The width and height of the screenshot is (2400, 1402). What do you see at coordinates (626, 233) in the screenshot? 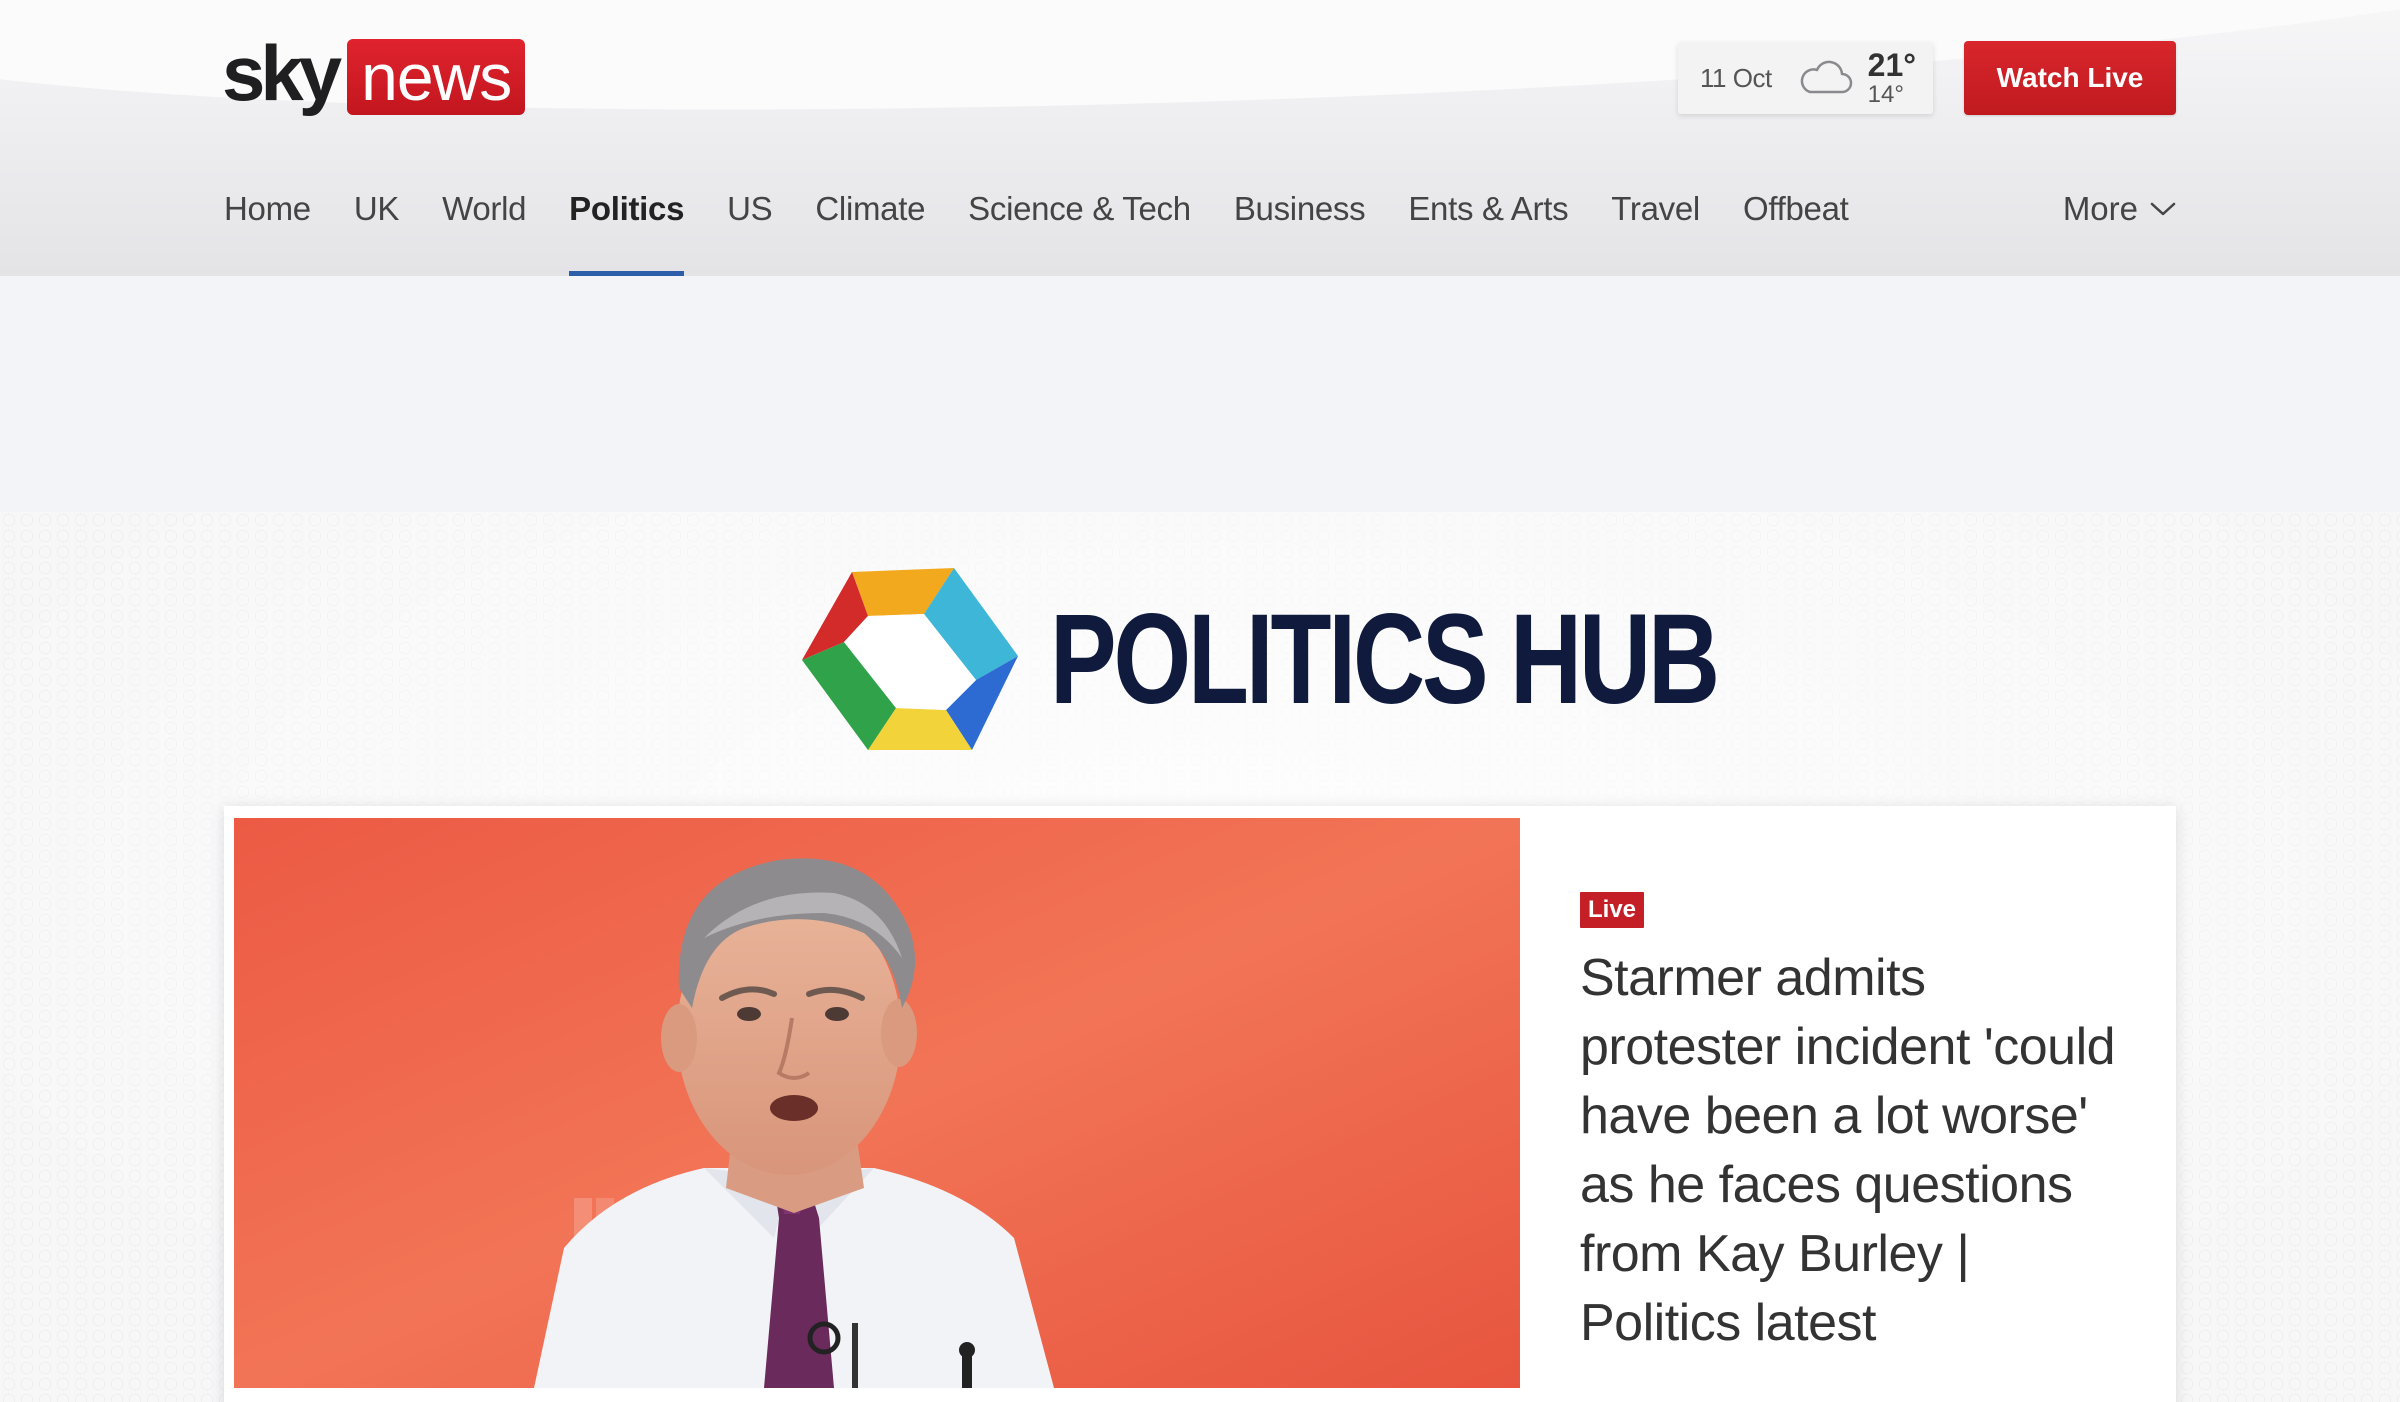
I see `nav-item-politics: Politics` at bounding box center [626, 233].